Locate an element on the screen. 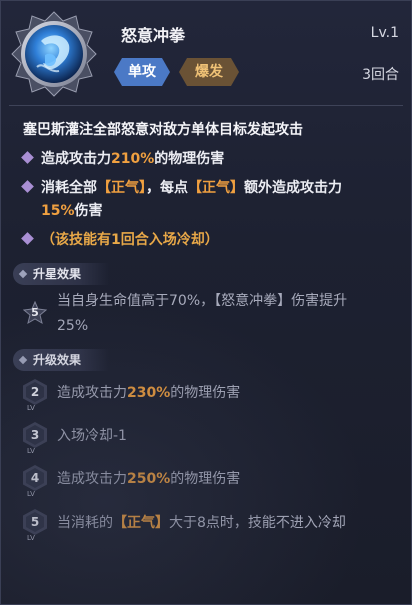  effect-value: 210% is located at coordinates (133, 159).